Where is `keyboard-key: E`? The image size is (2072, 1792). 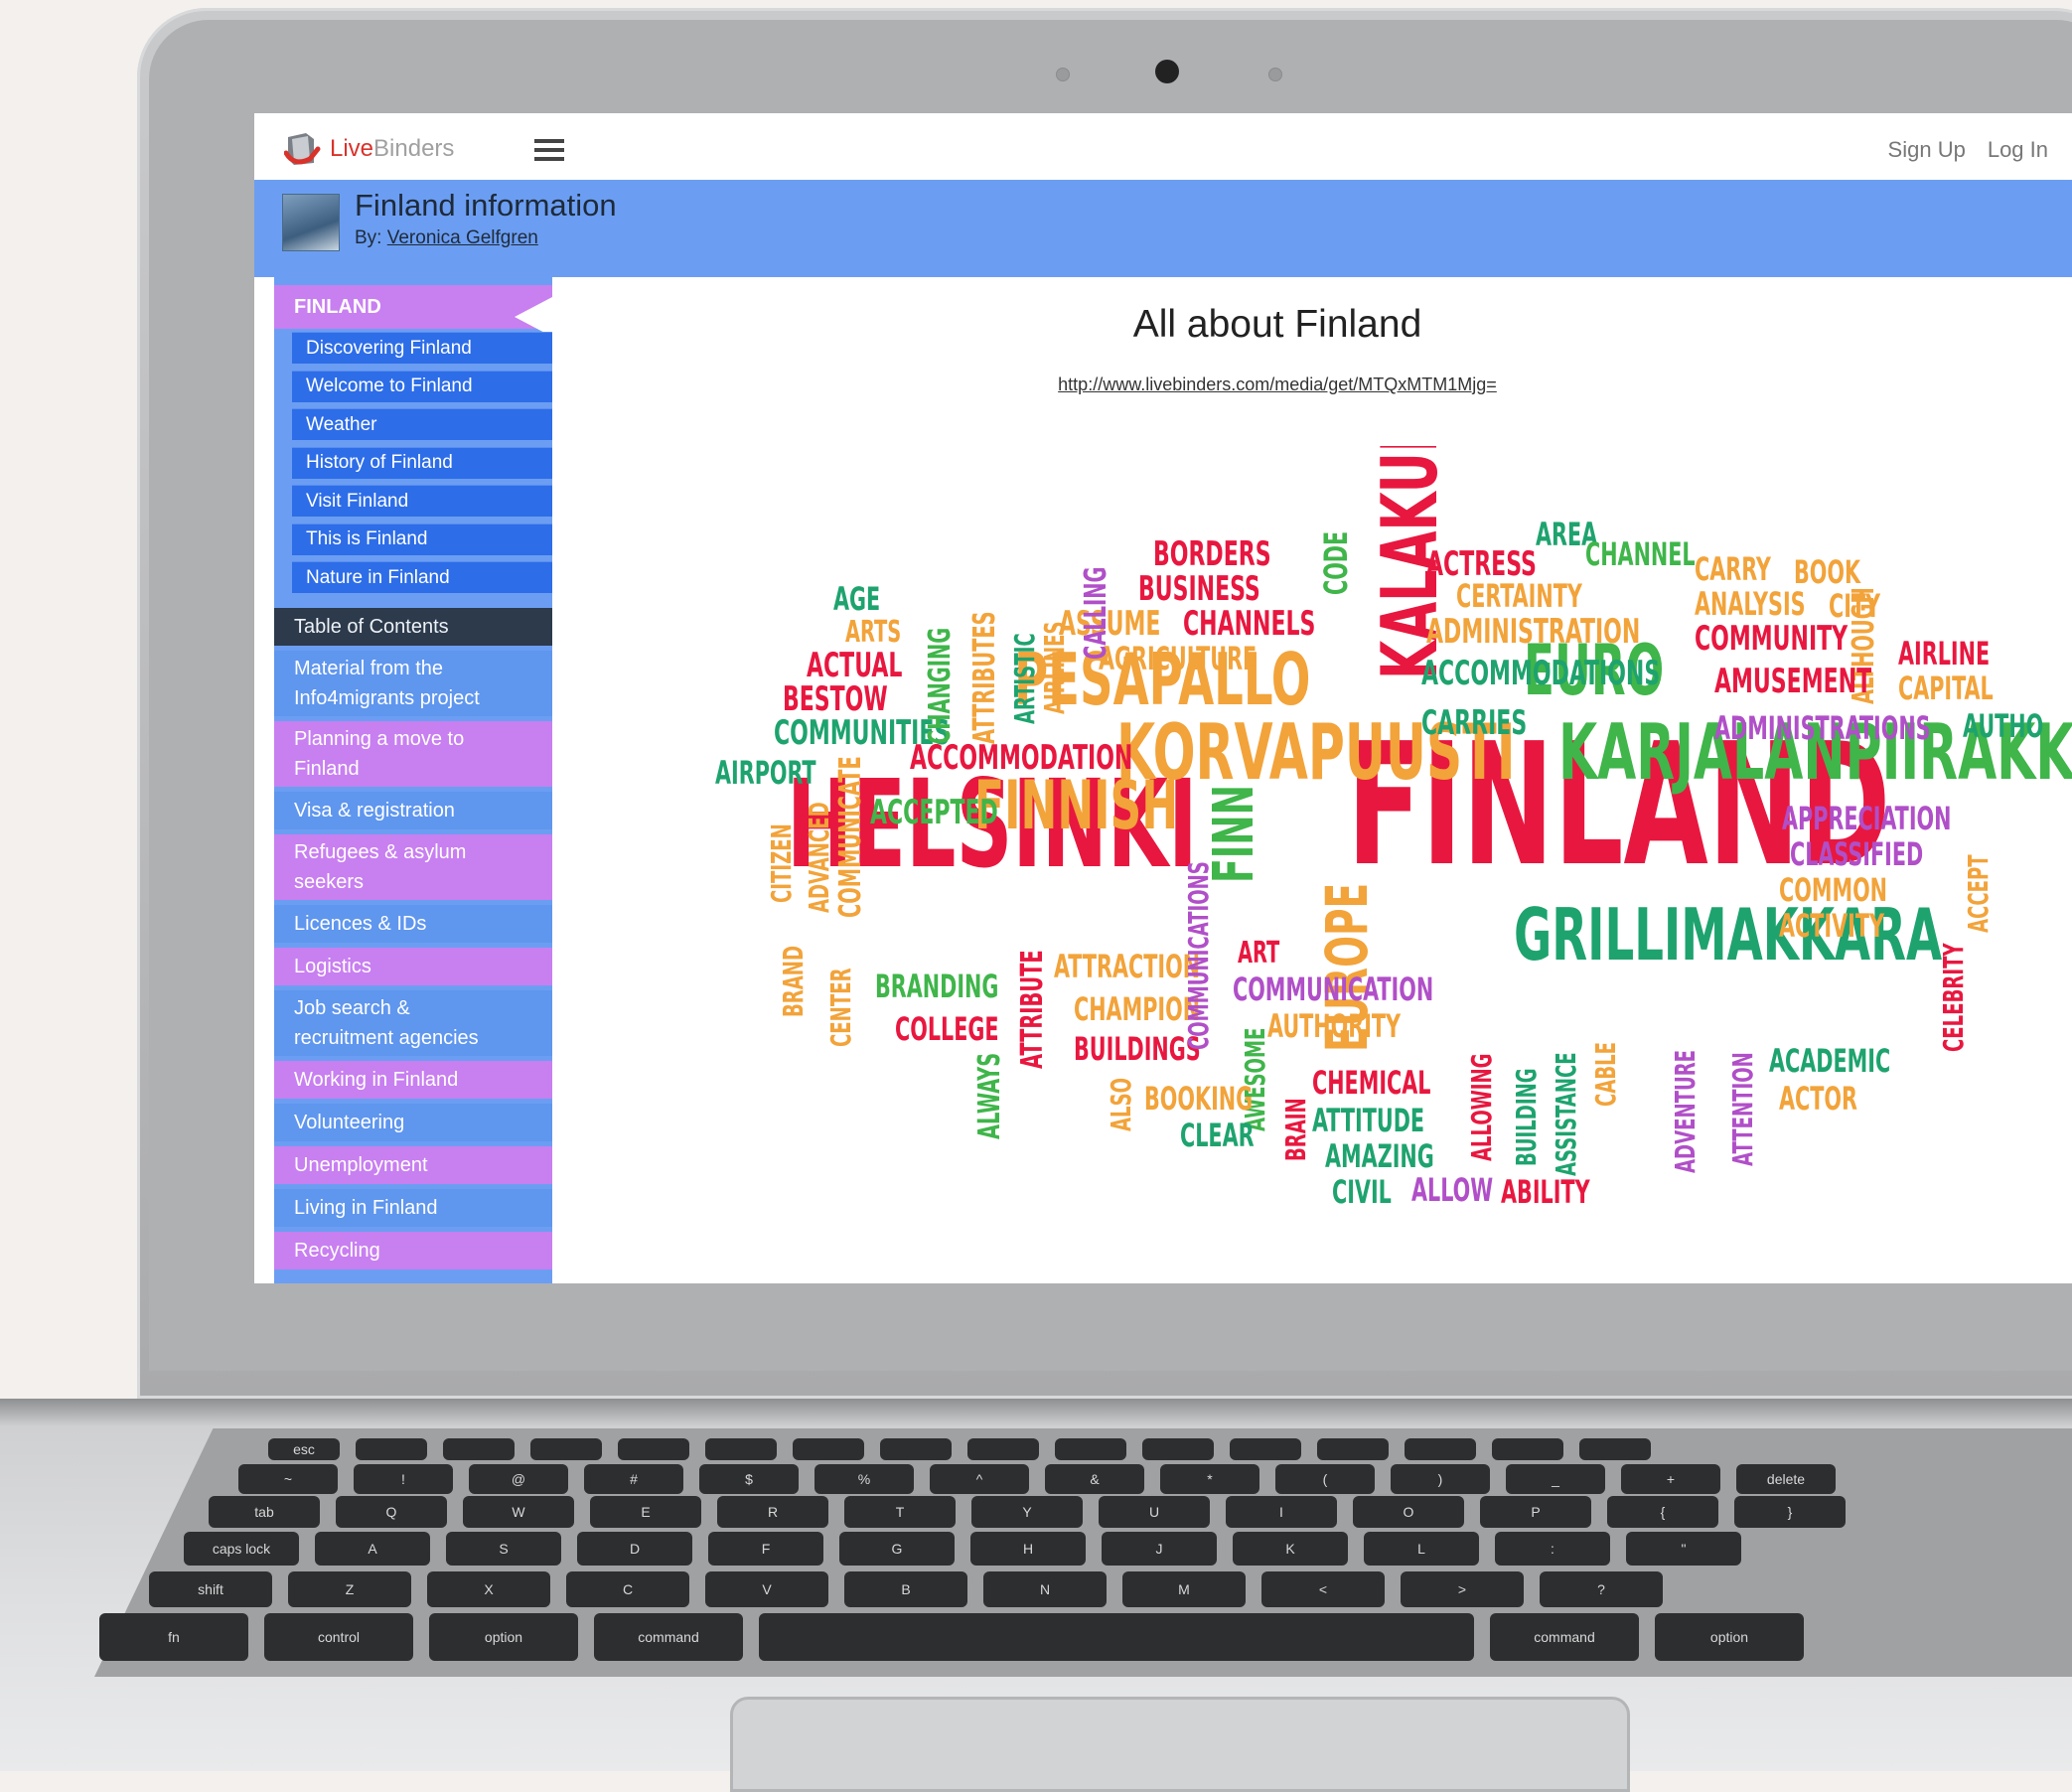
keyboard-key: E is located at coordinates (646, 1512).